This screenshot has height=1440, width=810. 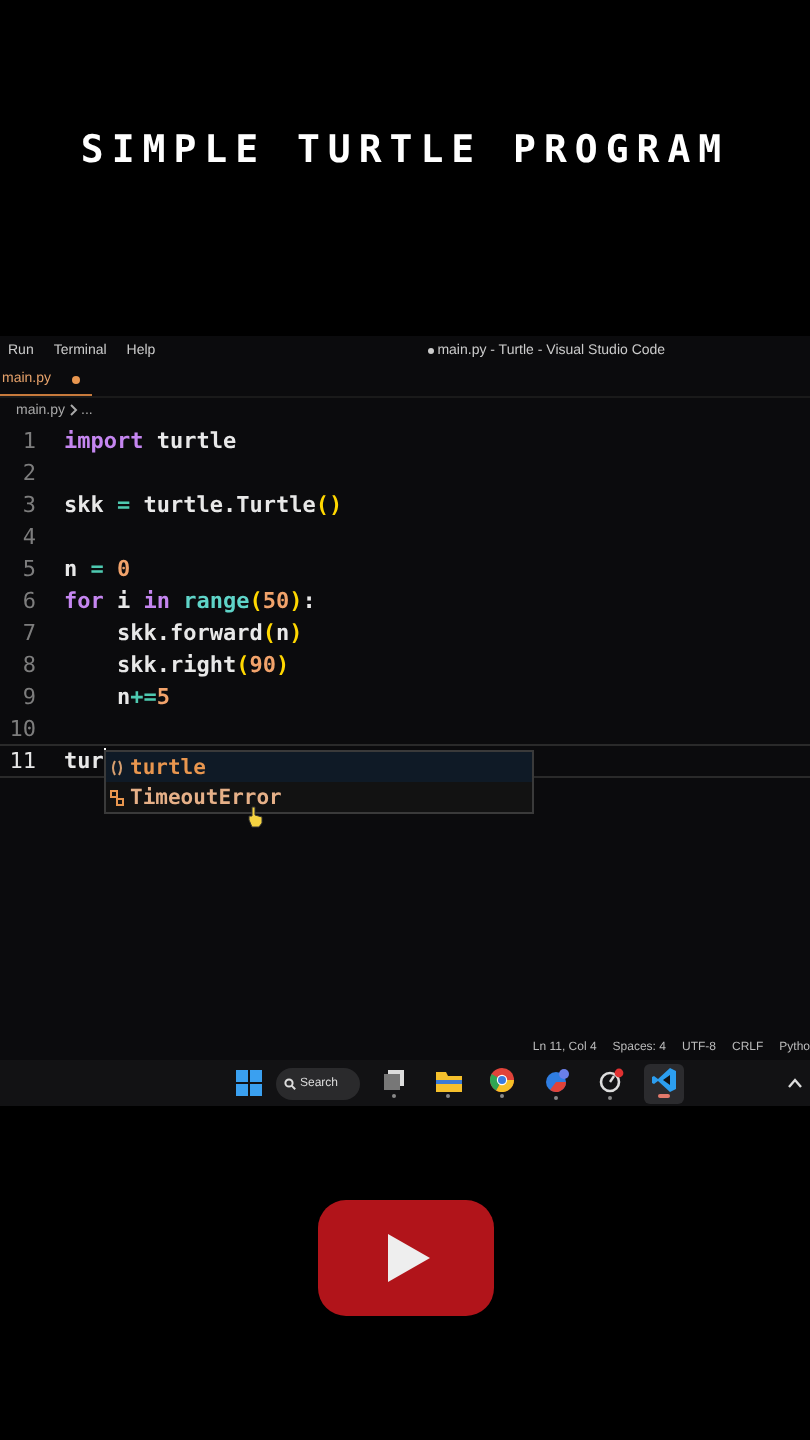 What do you see at coordinates (28, 633) in the screenshot?
I see `line-number: 7` at bounding box center [28, 633].